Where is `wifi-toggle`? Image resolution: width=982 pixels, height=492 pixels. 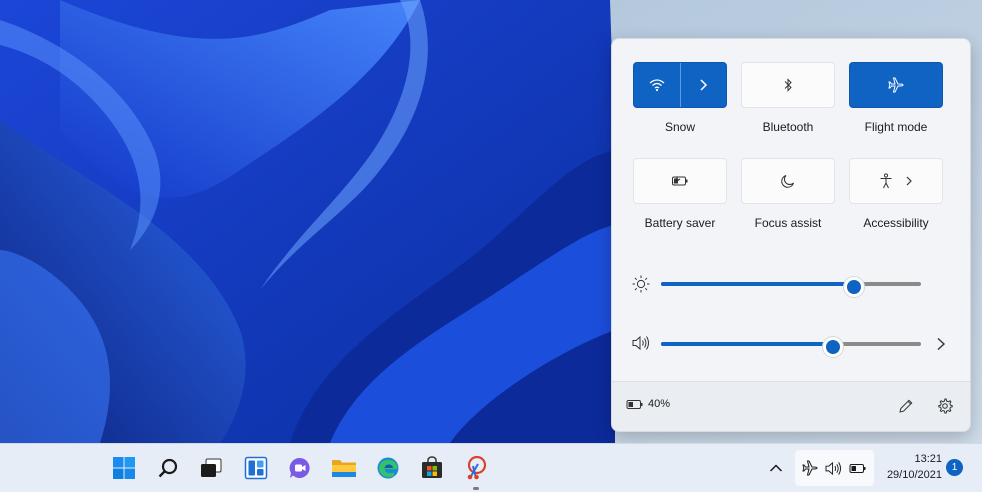 wifi-toggle is located at coordinates (657, 85).